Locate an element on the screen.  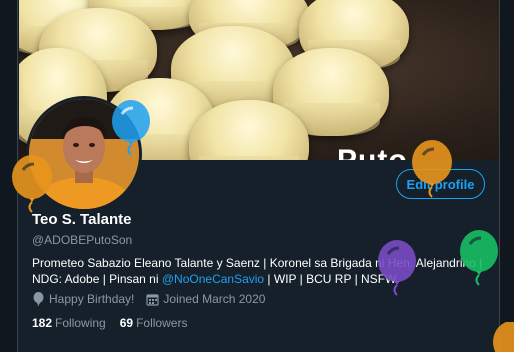
follow-stats: 182 Following 69 Followers is located at coordinates (116, 323).